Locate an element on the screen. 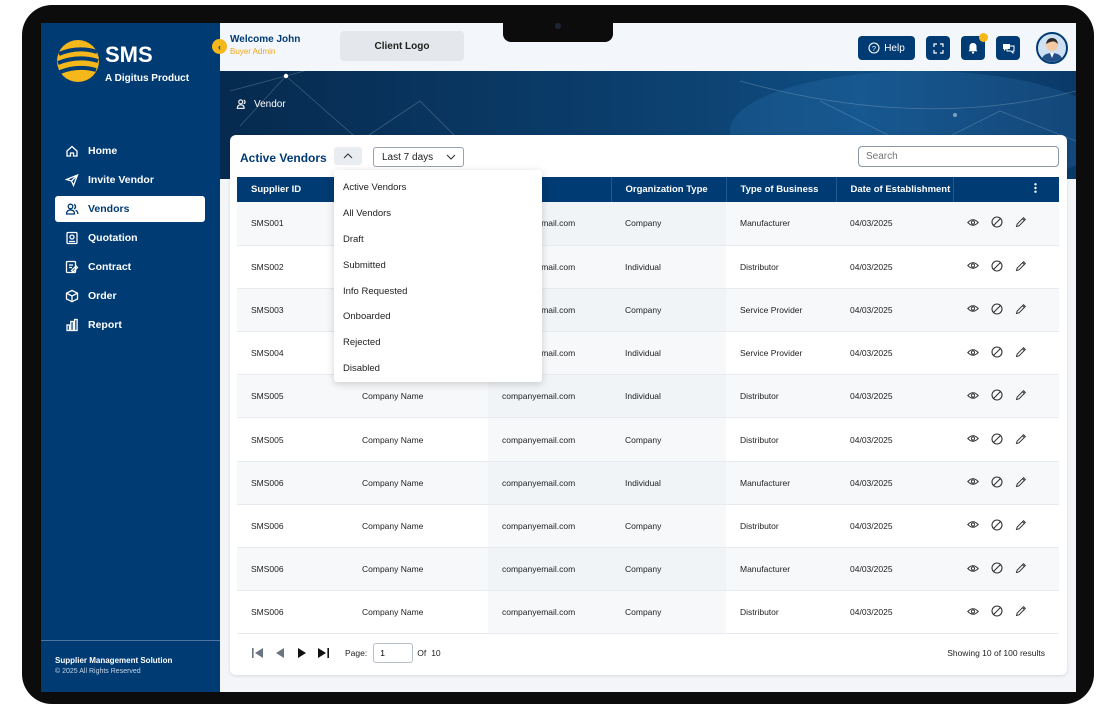 Image resolution: width=1103 pixels, height=704 pixels. client-logo: Client Logo is located at coordinates (402, 46).